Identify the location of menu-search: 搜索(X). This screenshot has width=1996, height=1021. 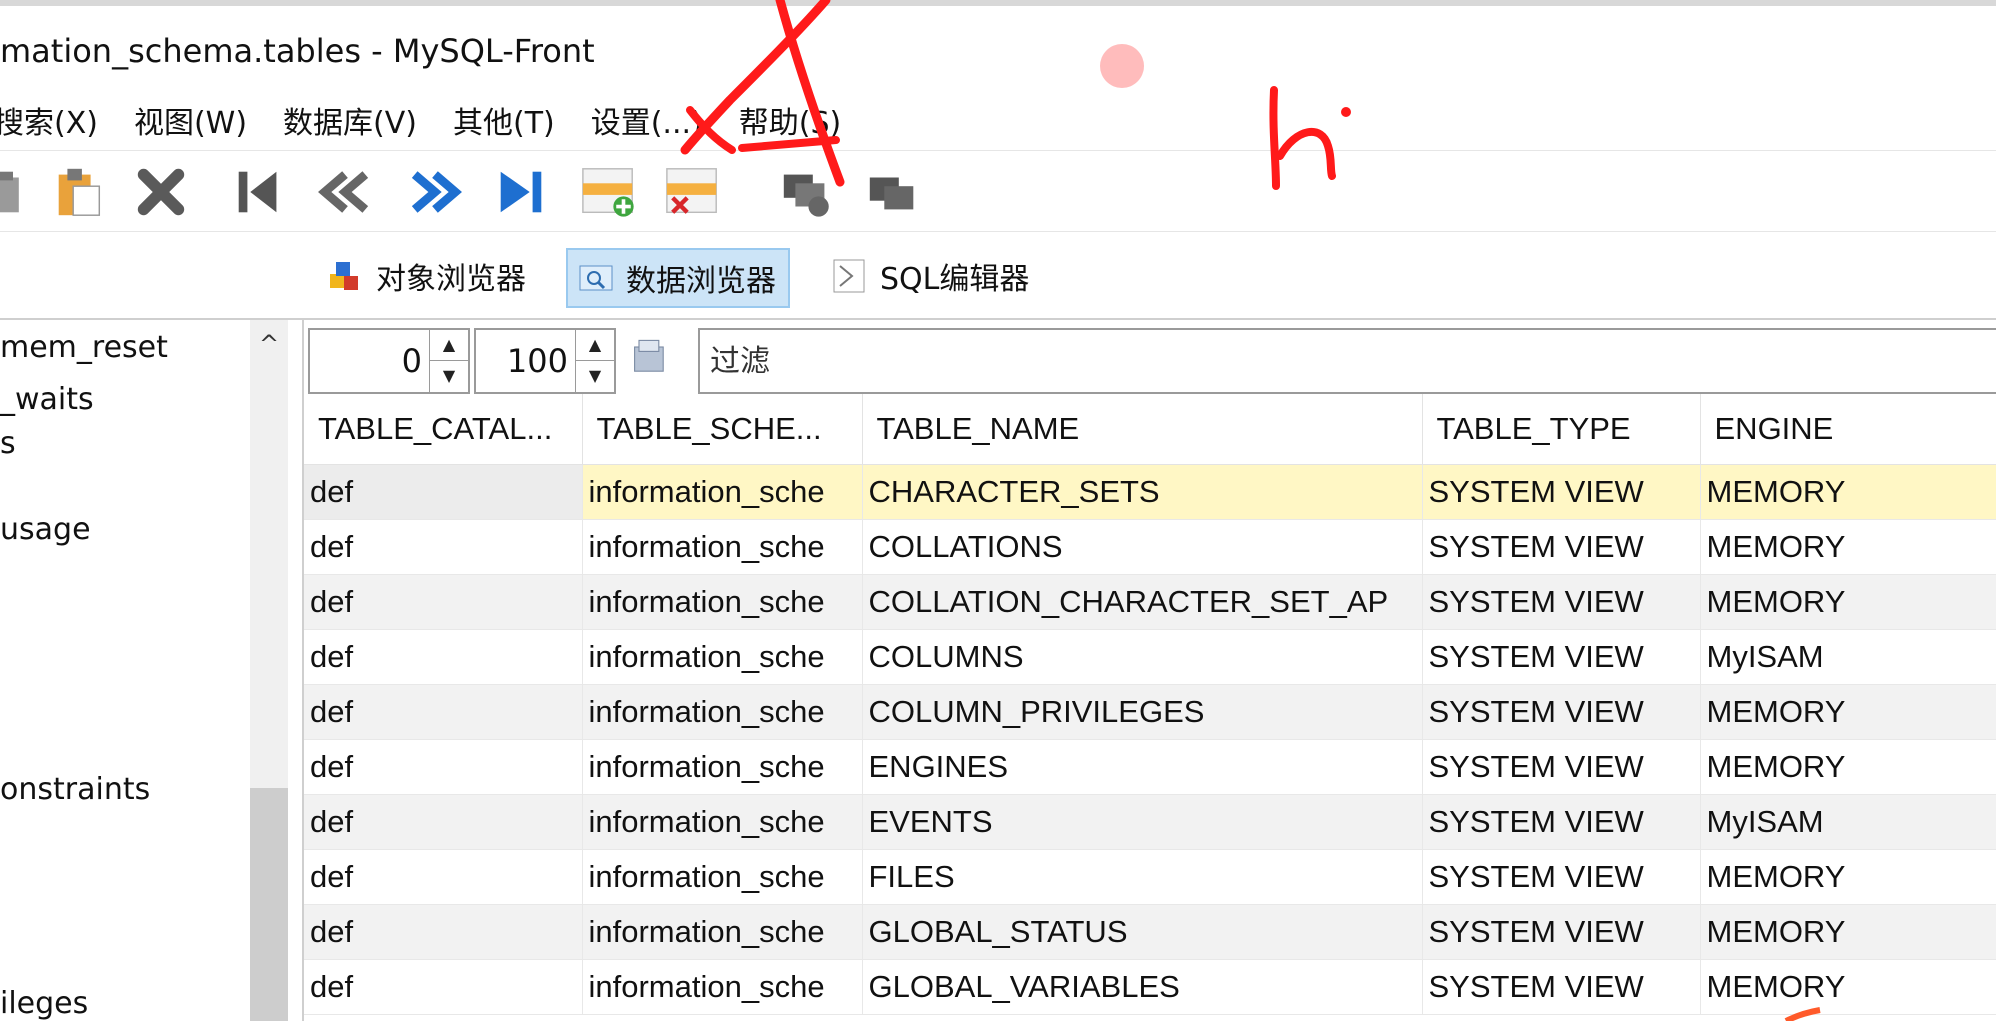
(49, 120).